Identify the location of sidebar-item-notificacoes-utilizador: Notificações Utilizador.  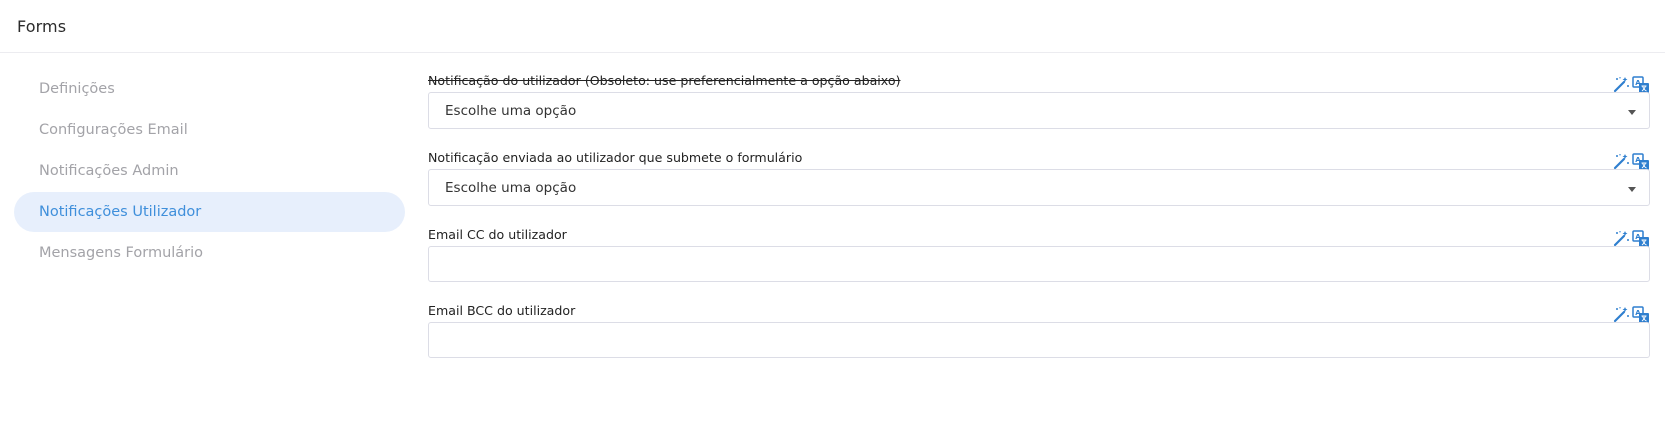
(209, 212).